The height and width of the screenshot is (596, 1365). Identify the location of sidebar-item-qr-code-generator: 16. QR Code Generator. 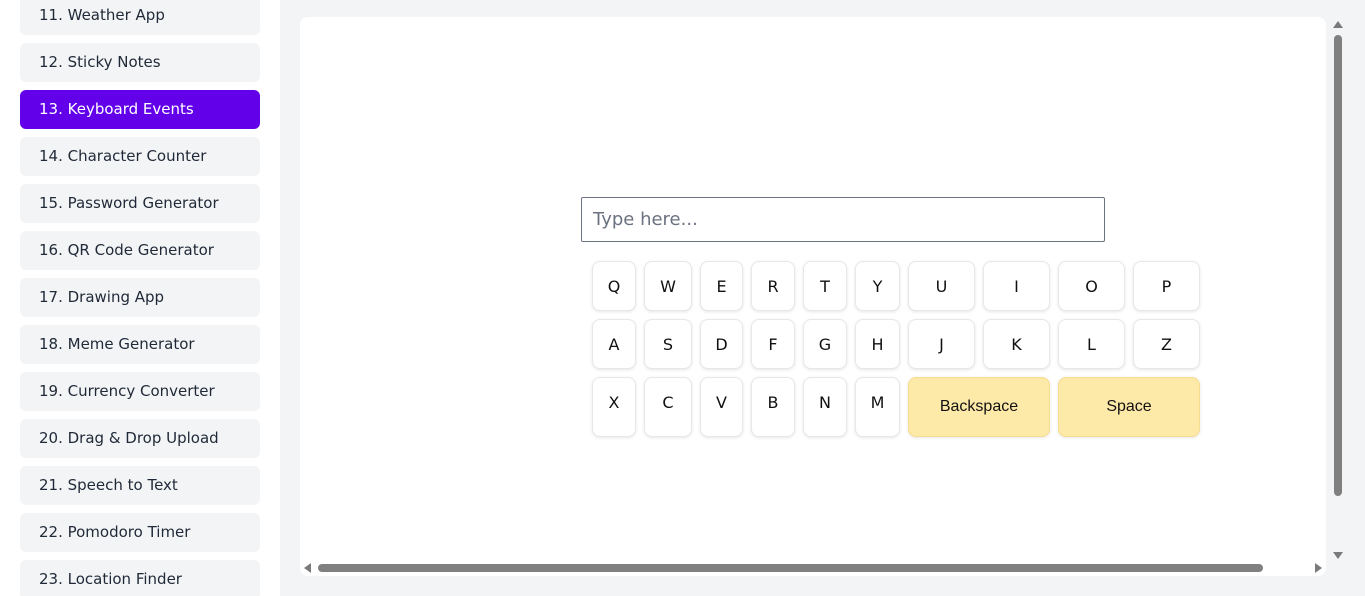
(140, 250).